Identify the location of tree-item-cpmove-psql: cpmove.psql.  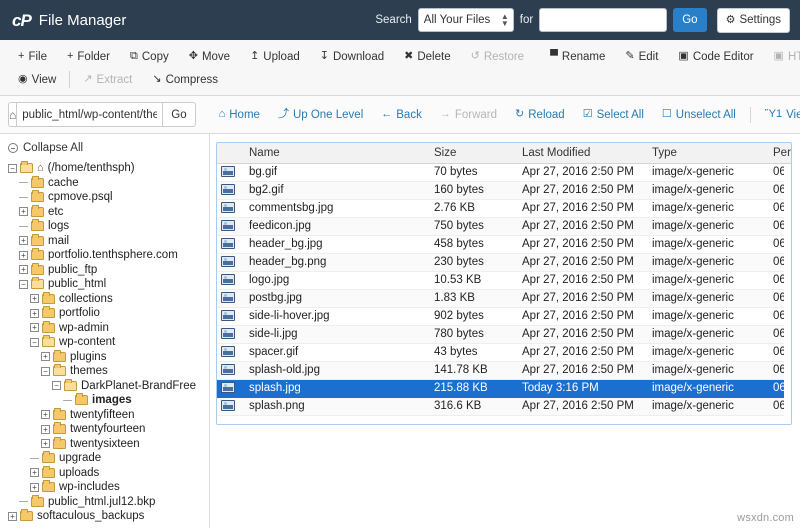
(108, 197).